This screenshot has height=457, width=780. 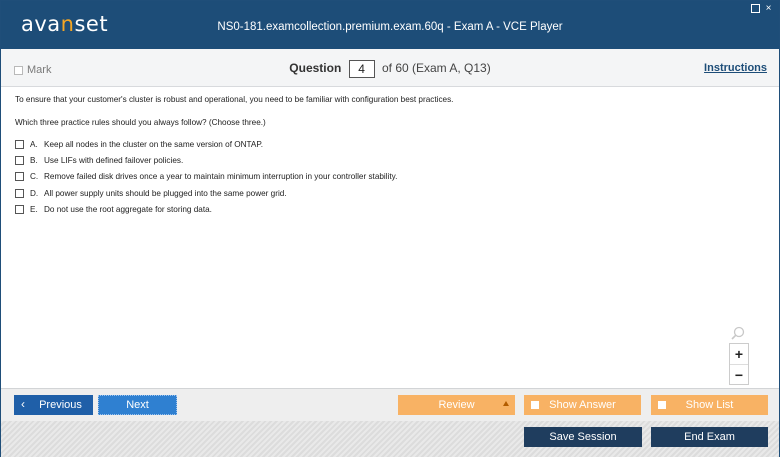 I want to click on option-letter: E., so click(x=34, y=210).